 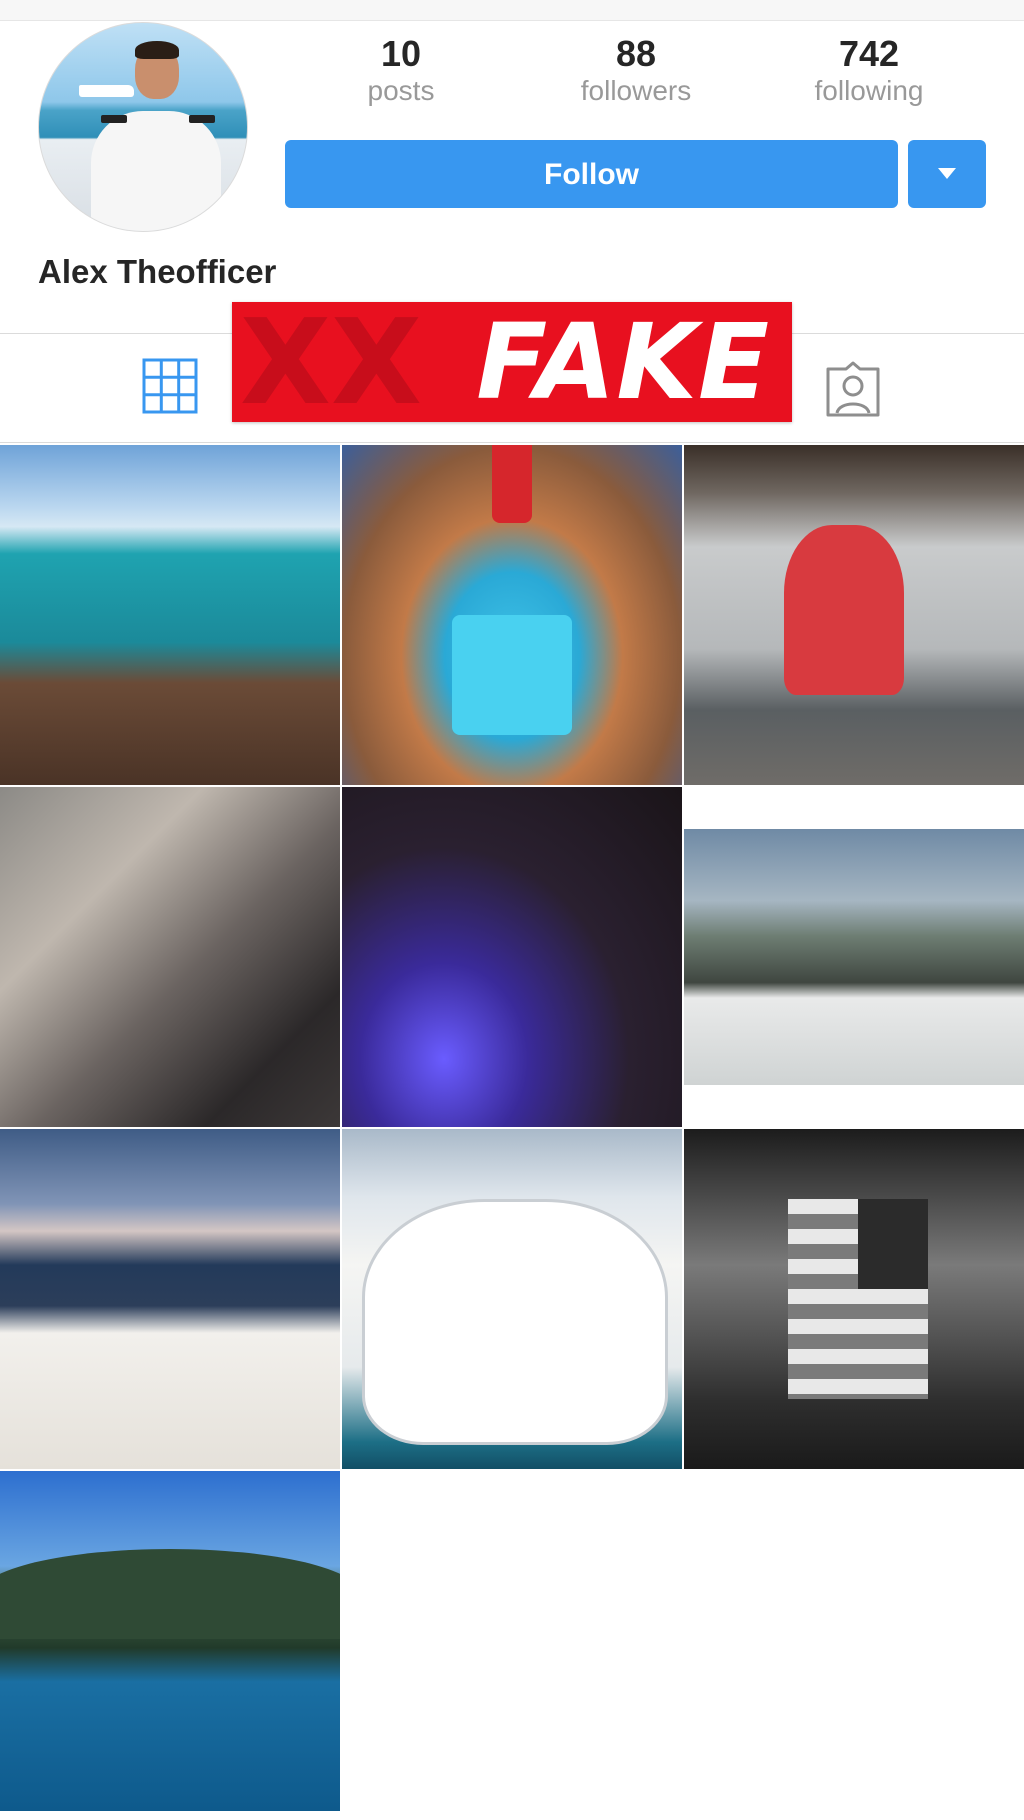 I want to click on fake-label: FAKE, so click(x=623, y=362).